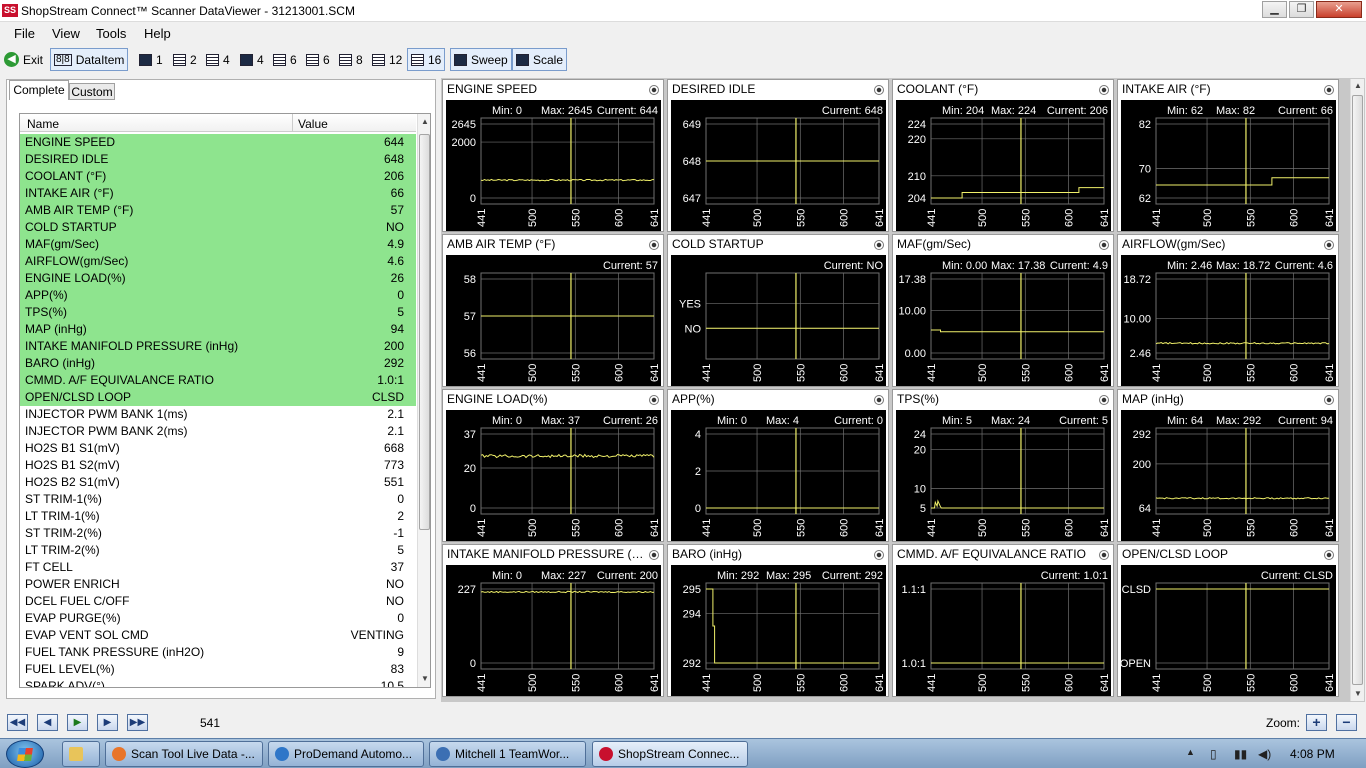  What do you see at coordinates (218, 448) in the screenshot?
I see `list-row: HO2S B1 S1(mV) 668` at bounding box center [218, 448].